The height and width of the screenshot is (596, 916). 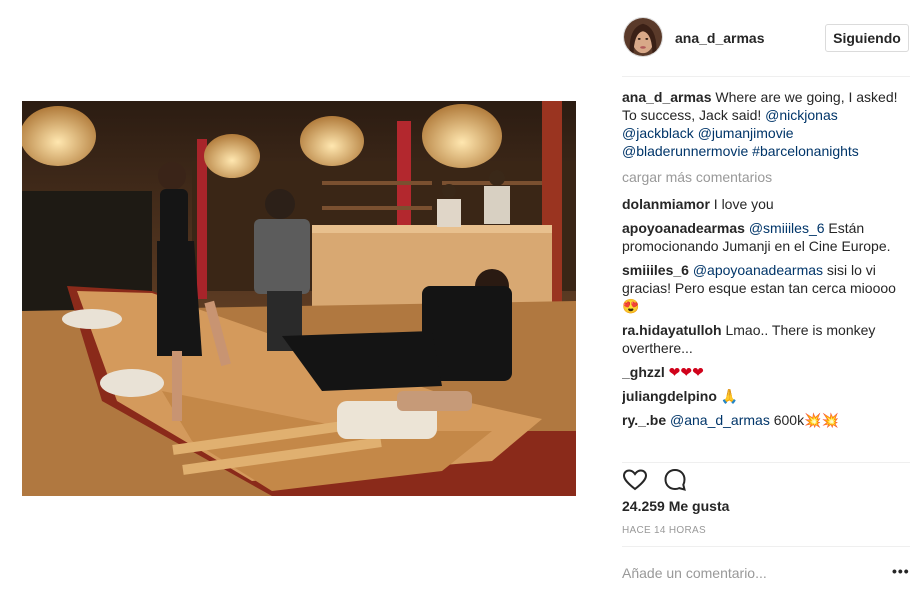 I want to click on avatar, so click(x=643, y=37).